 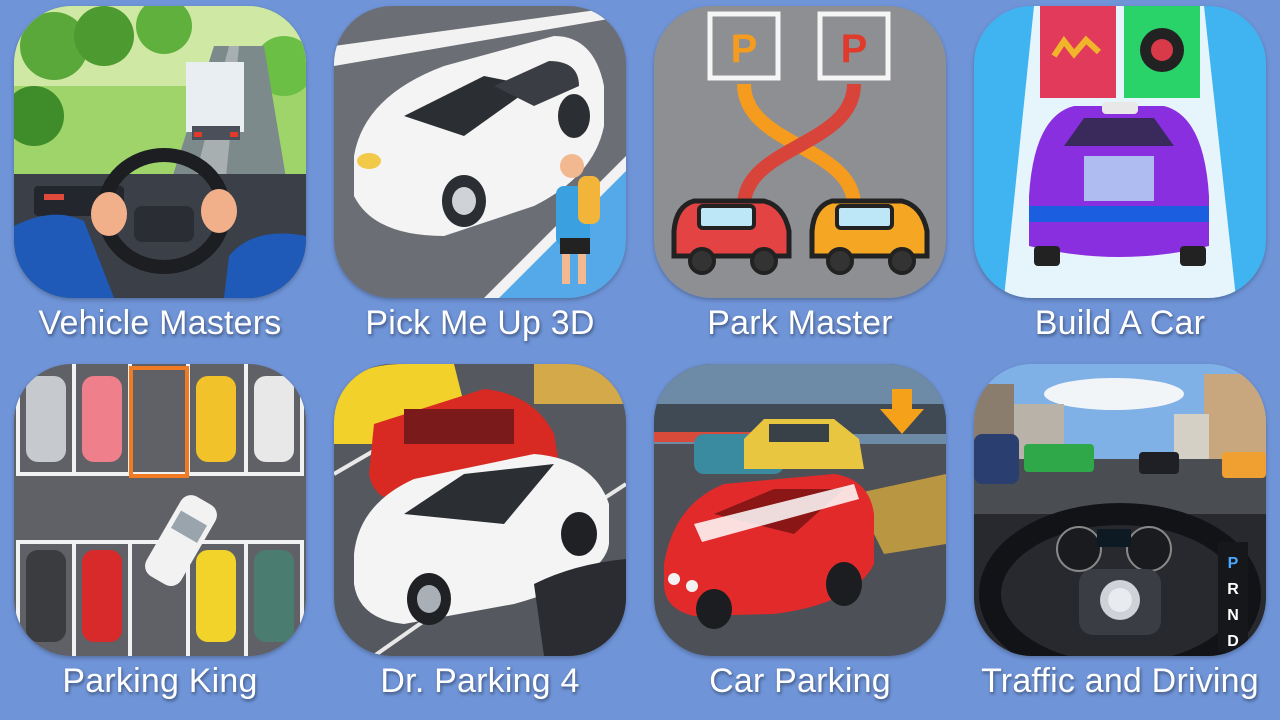 I want to click on app-tile-build-a-car: Build A Car, so click(x=1120, y=178).